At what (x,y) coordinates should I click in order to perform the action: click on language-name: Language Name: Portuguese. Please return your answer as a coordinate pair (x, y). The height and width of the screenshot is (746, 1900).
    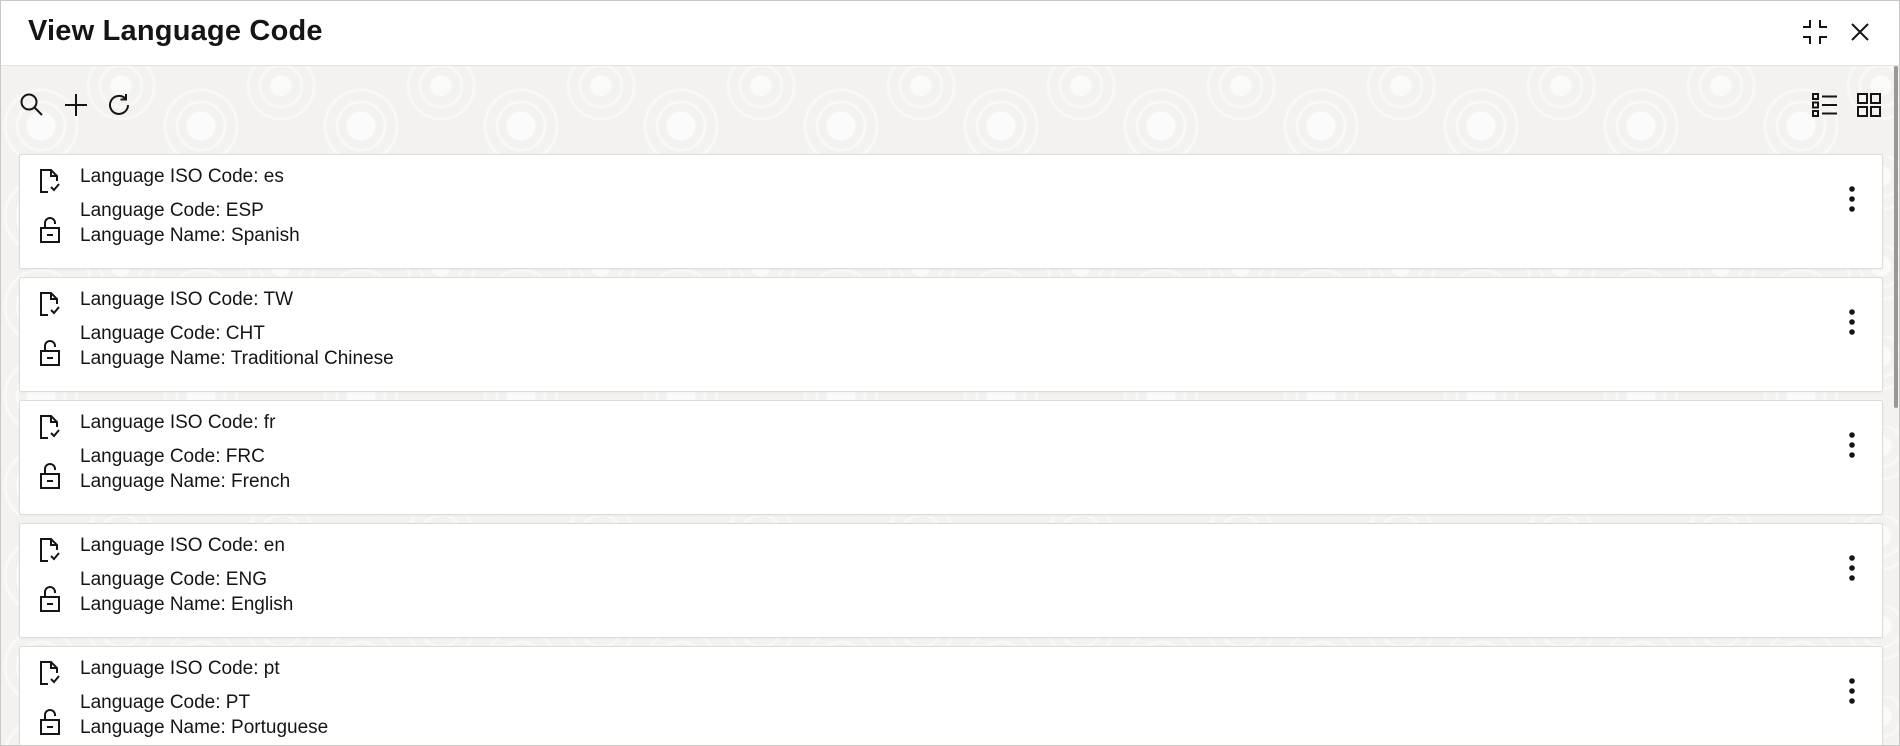
    Looking at the image, I should click on (204, 727).